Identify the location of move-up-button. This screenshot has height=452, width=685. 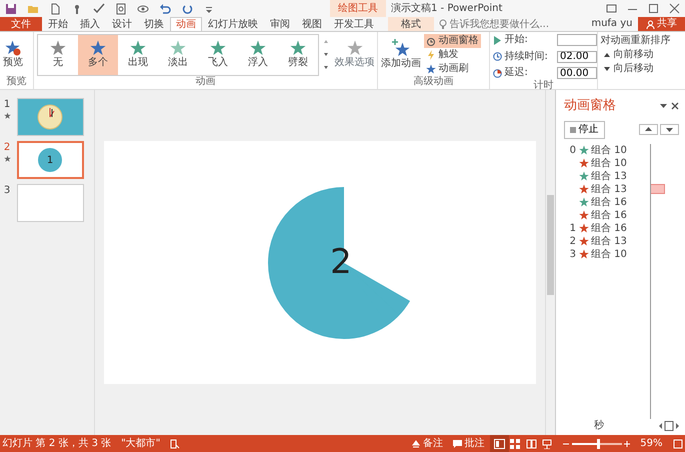
(648, 129).